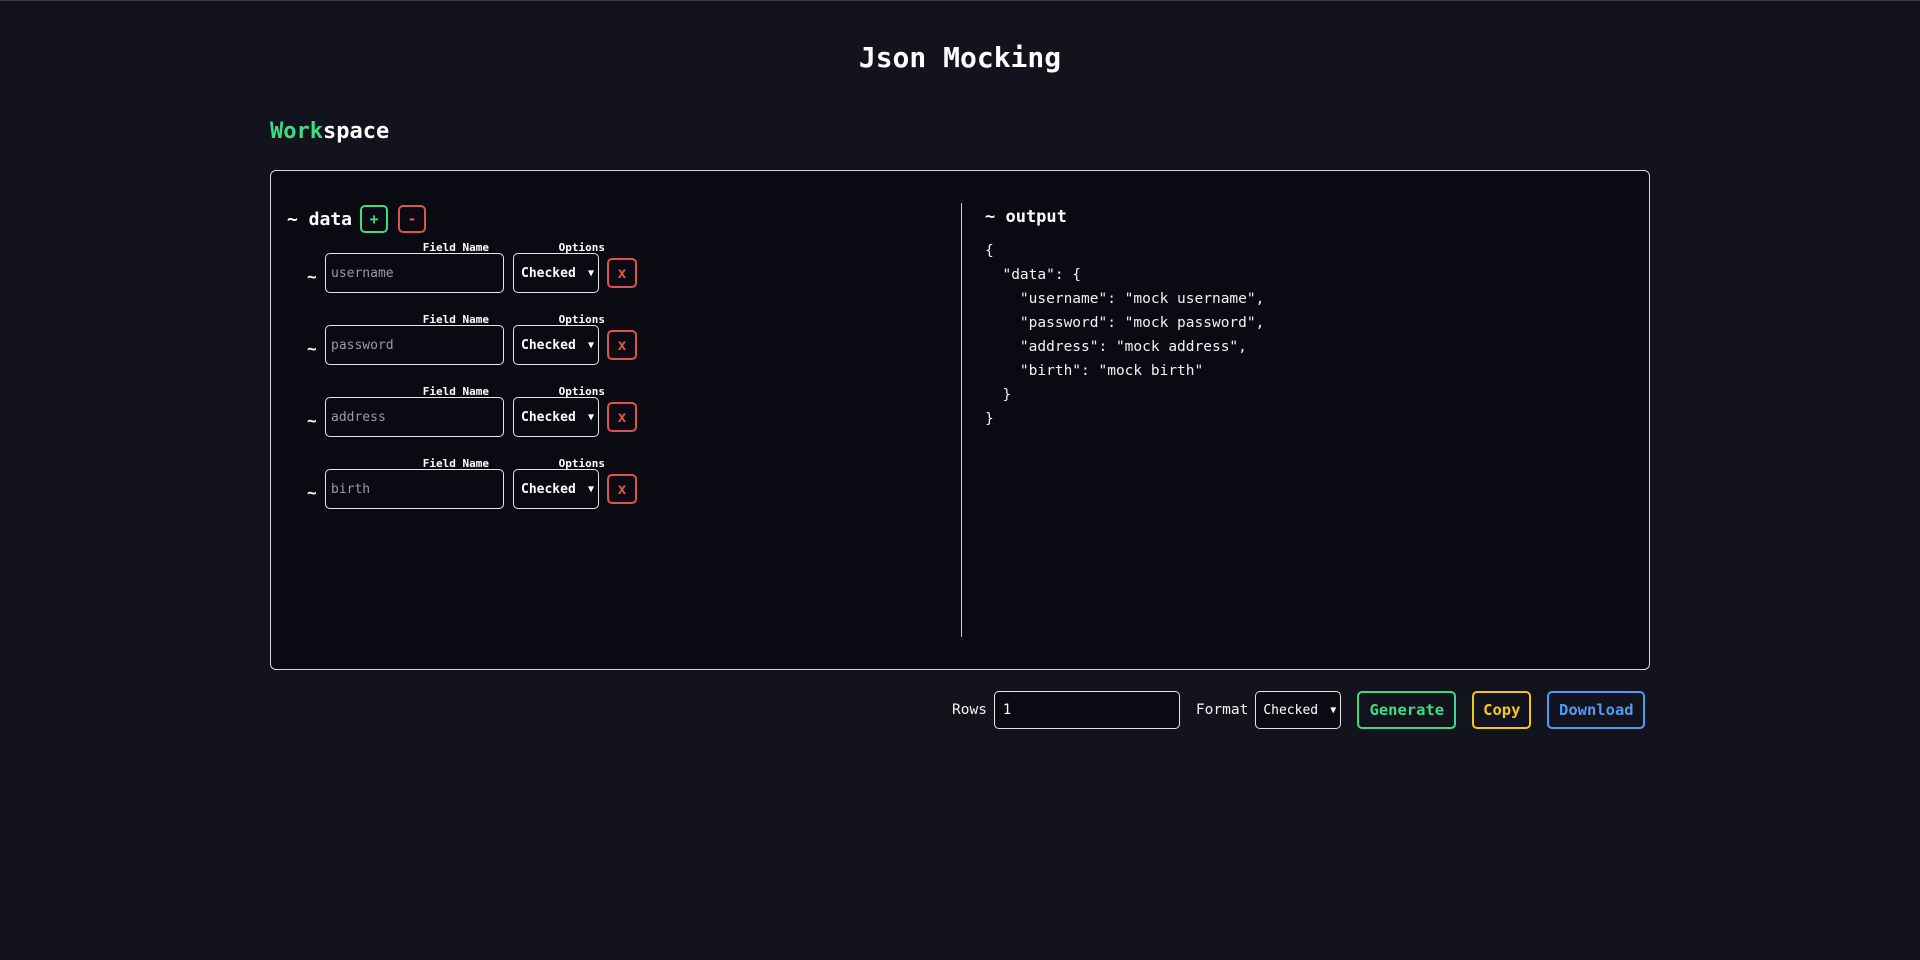 The width and height of the screenshot is (1920, 960). Describe the element at coordinates (1291, 710) in the screenshot. I see `format-value: Checked` at that location.